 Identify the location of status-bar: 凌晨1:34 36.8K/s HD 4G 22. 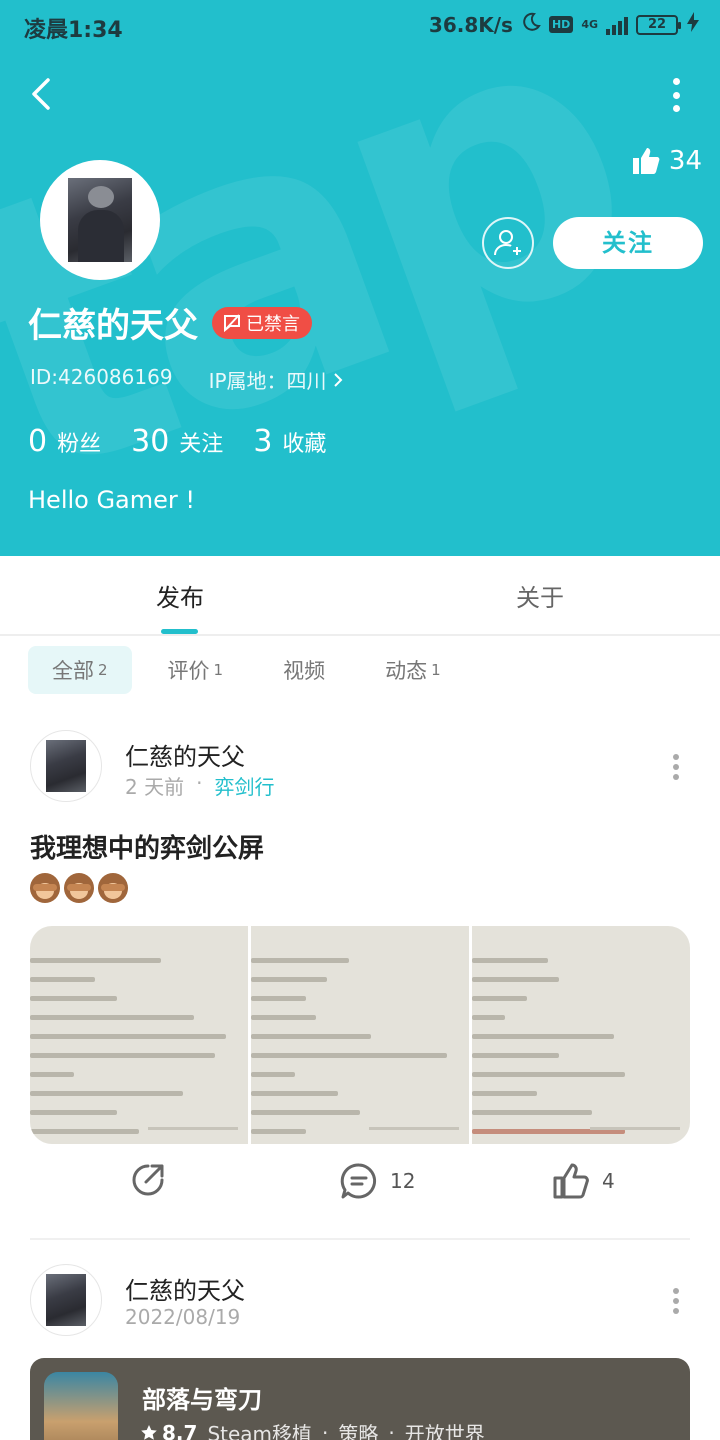
(360, 26).